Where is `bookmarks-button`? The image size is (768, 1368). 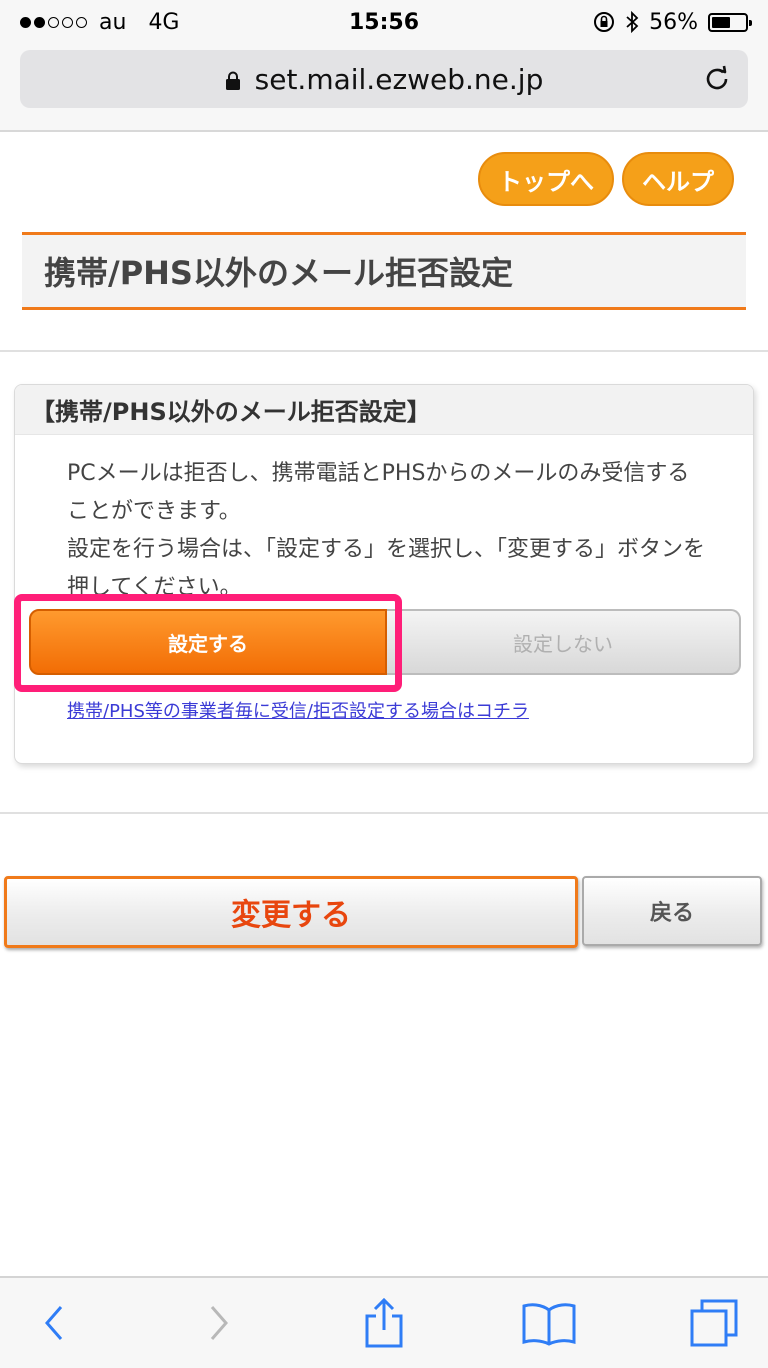 bookmarks-button is located at coordinates (549, 1323).